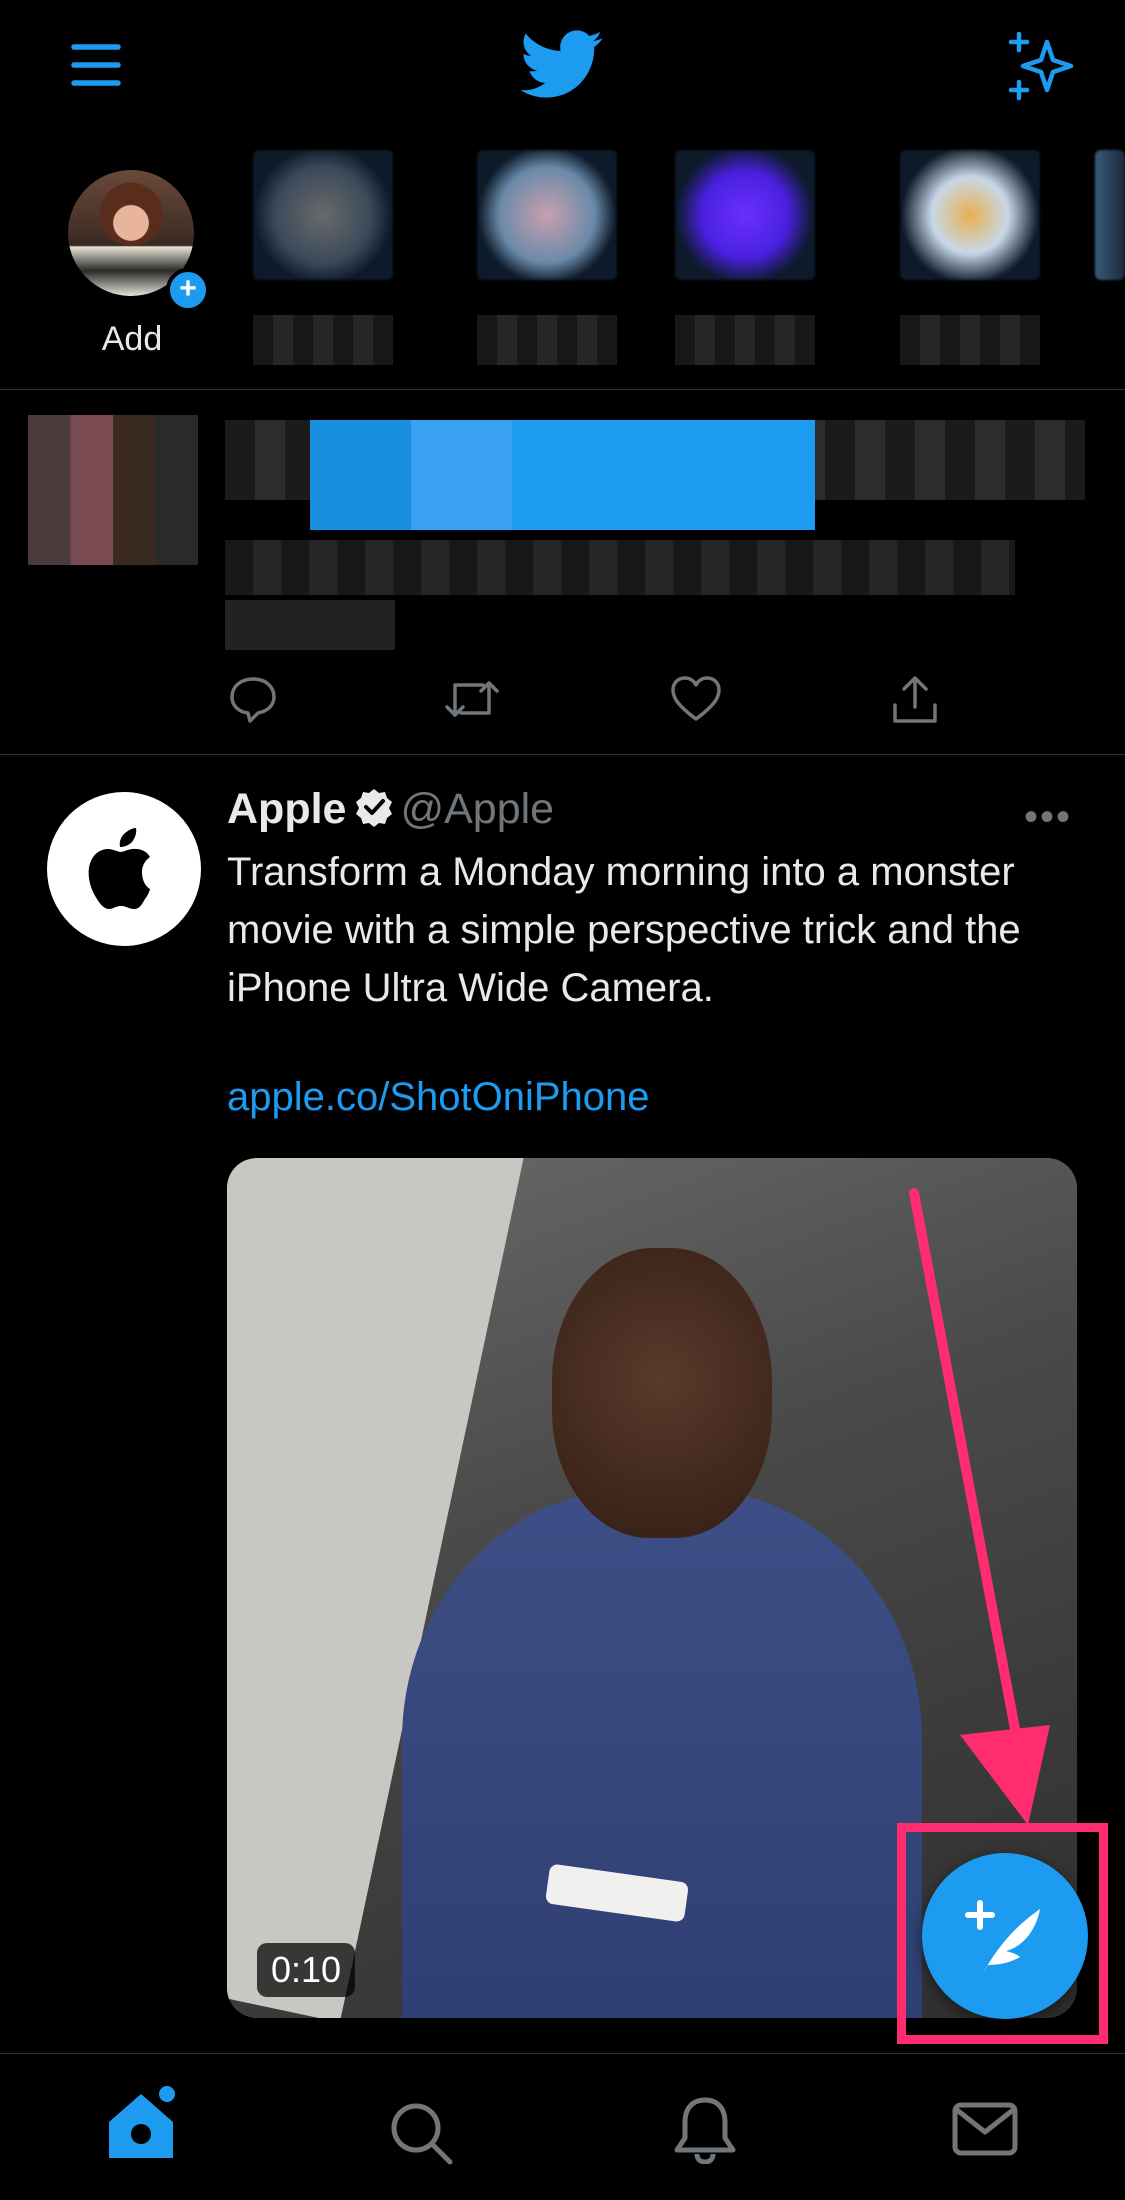  I want to click on reply-icon, so click(253, 699).